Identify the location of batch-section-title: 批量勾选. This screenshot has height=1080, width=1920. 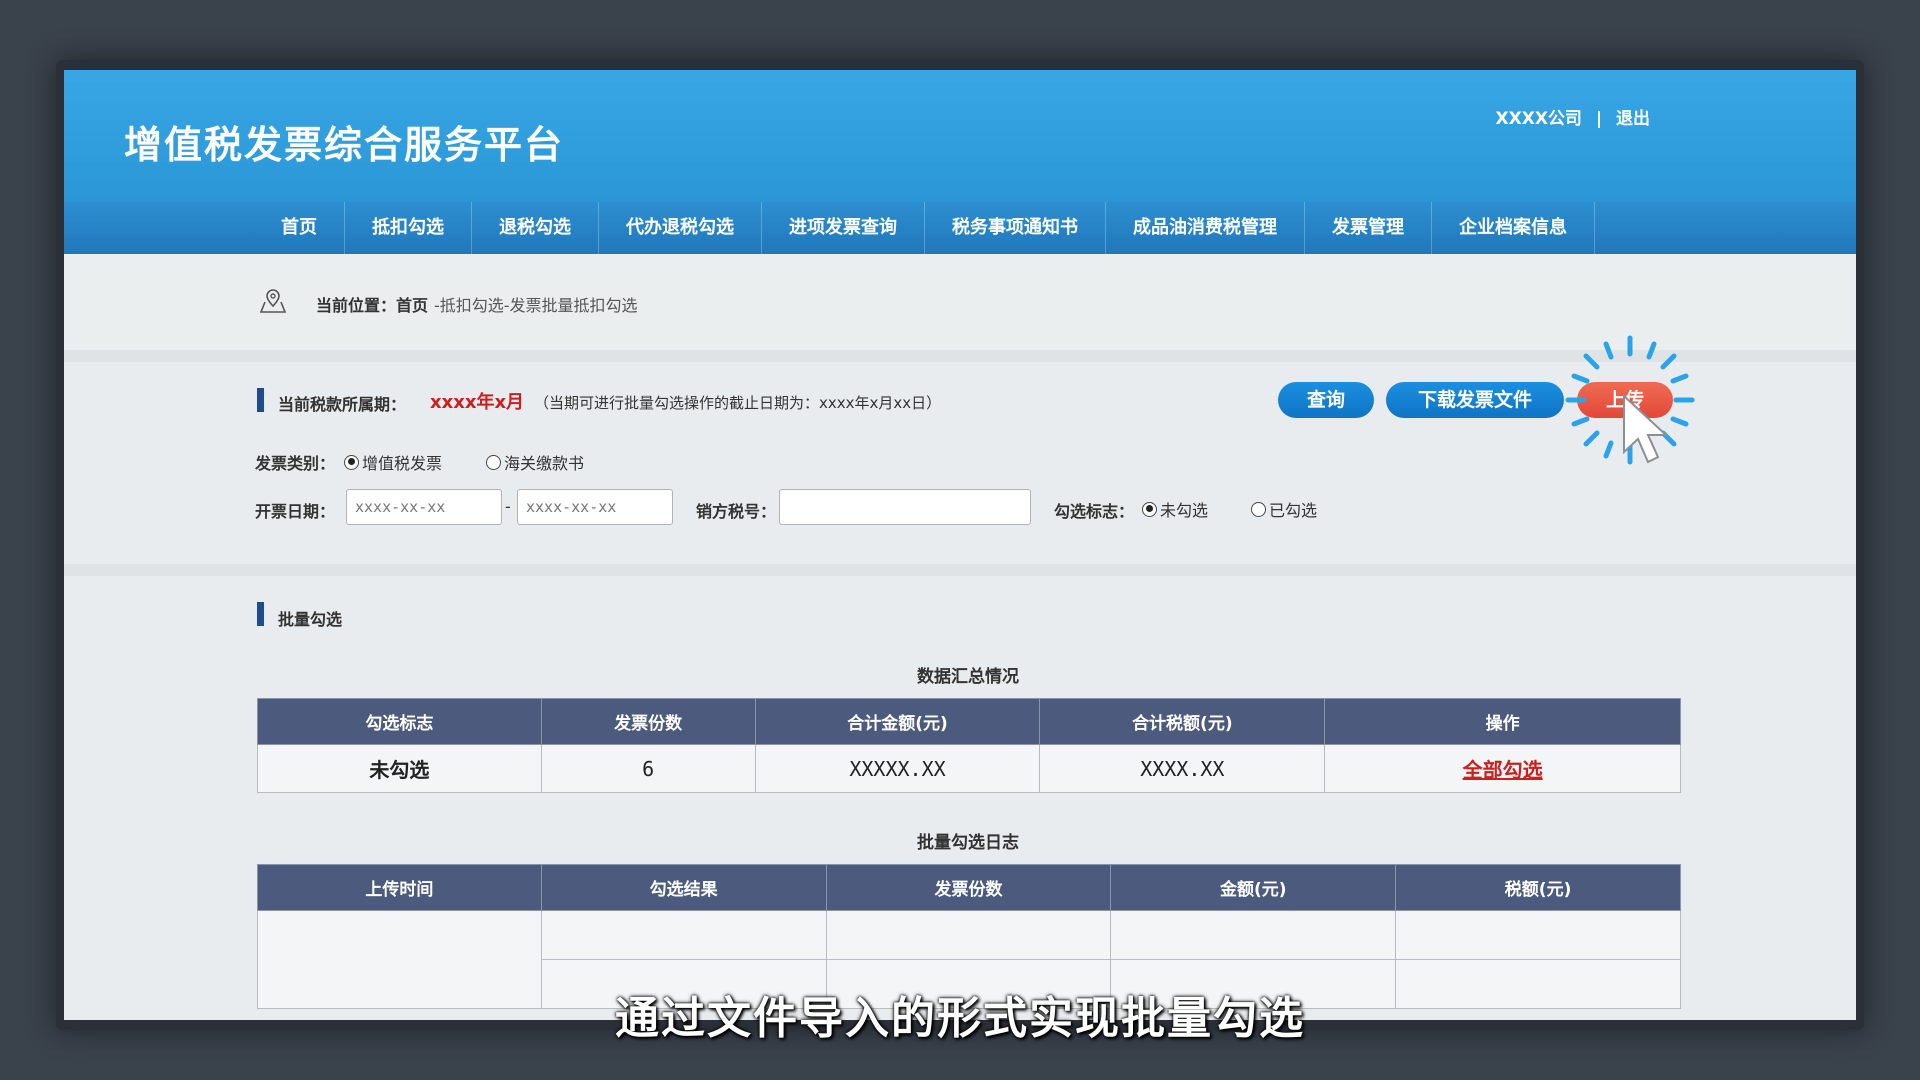
(310, 619).